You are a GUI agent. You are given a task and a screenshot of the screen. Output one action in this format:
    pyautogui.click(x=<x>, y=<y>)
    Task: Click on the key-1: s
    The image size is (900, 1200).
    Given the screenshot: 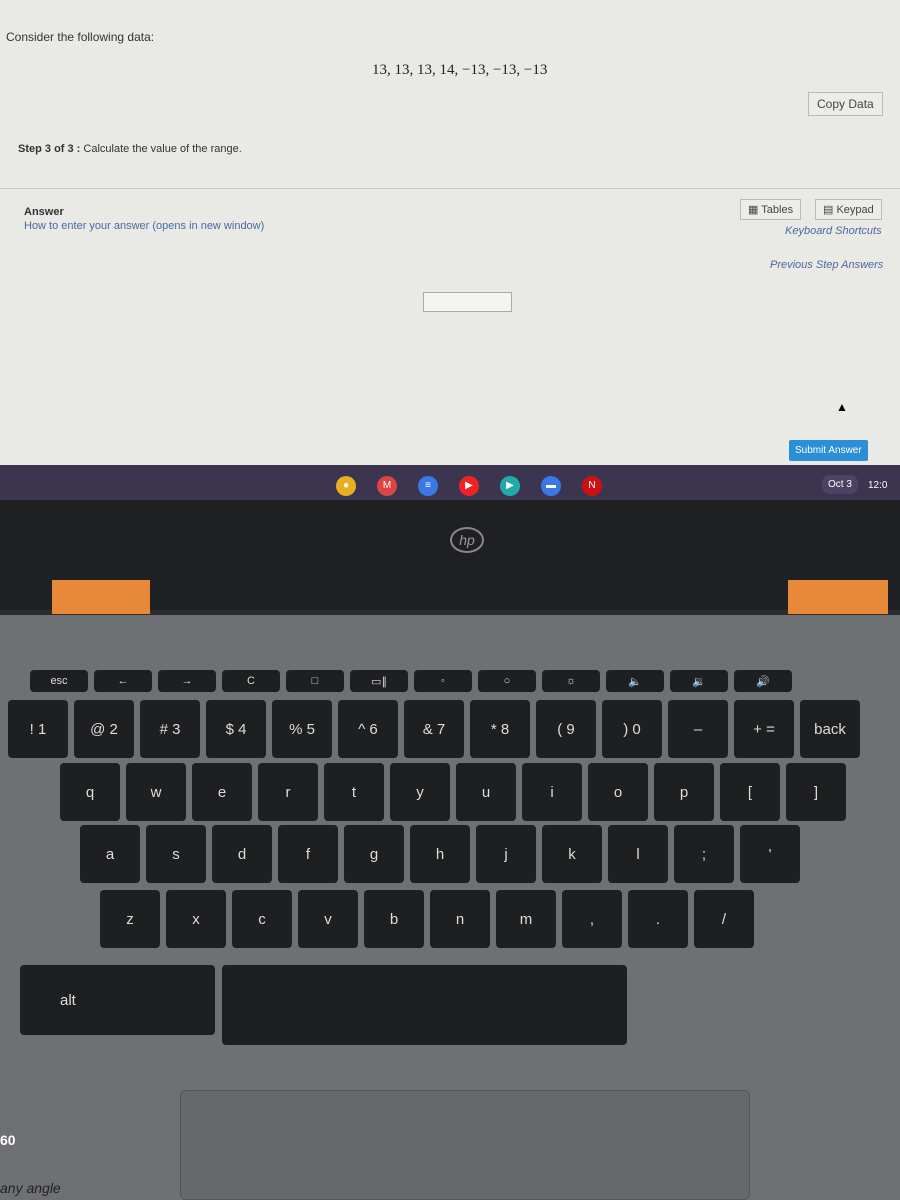 What is the action you would take?
    pyautogui.click(x=176, y=854)
    